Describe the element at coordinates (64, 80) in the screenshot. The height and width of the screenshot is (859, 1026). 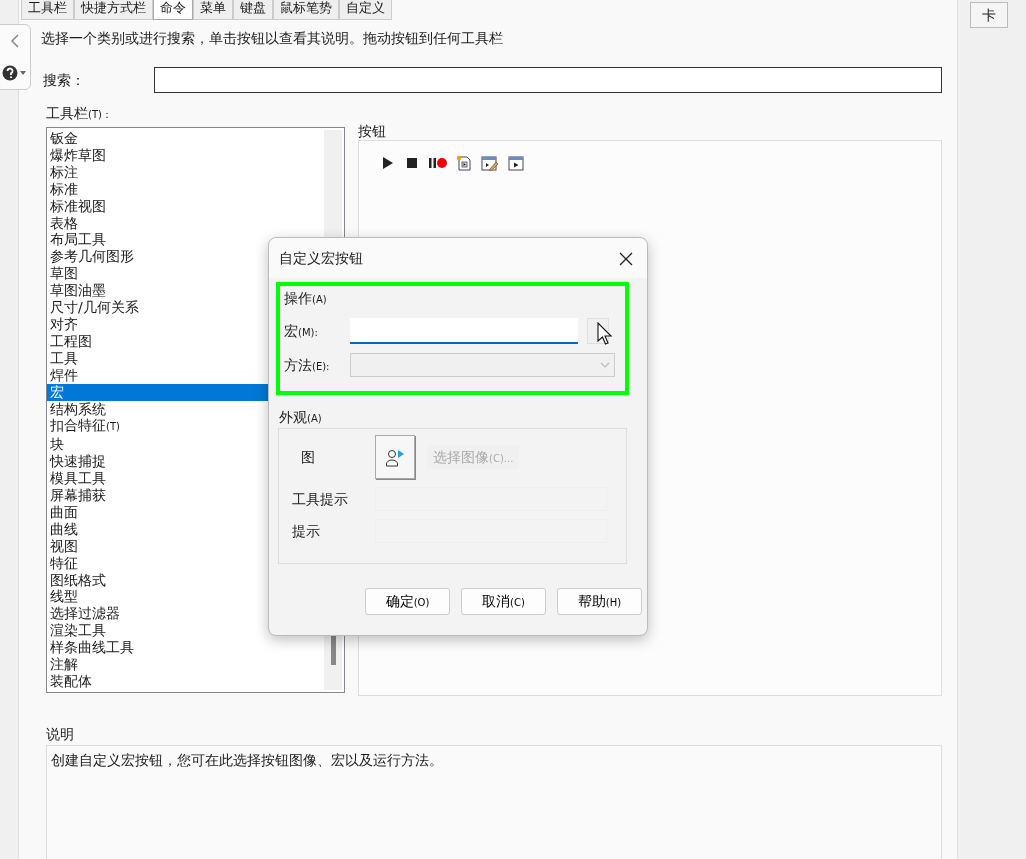
I see `search-label: 搜索：` at that location.